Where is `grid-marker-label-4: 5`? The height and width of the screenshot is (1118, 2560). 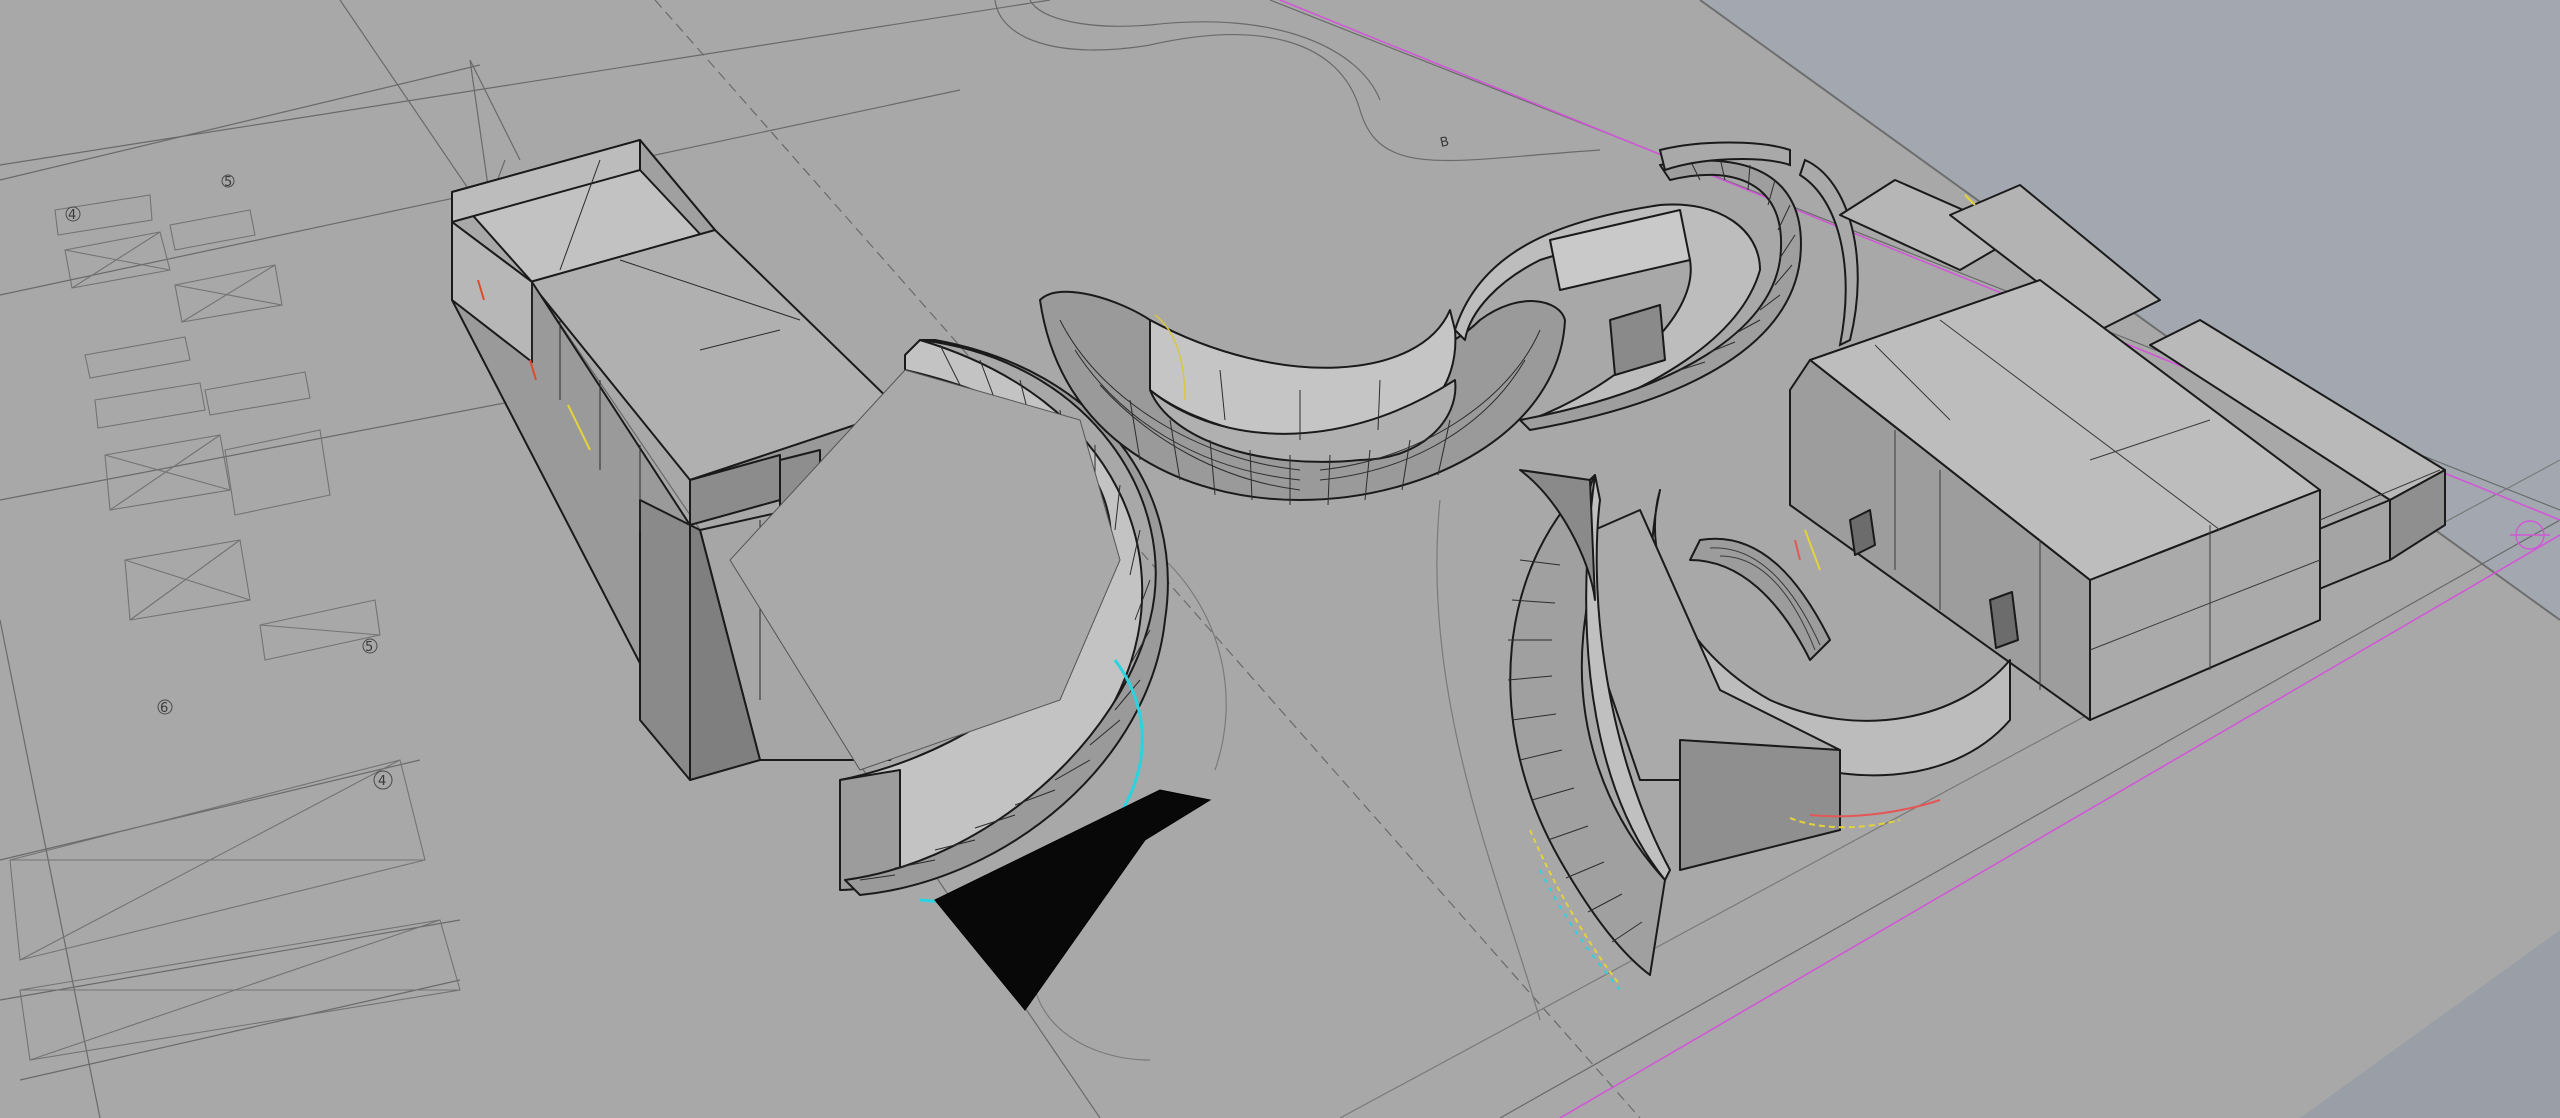
grid-marker-label-4: 5 is located at coordinates (369, 647).